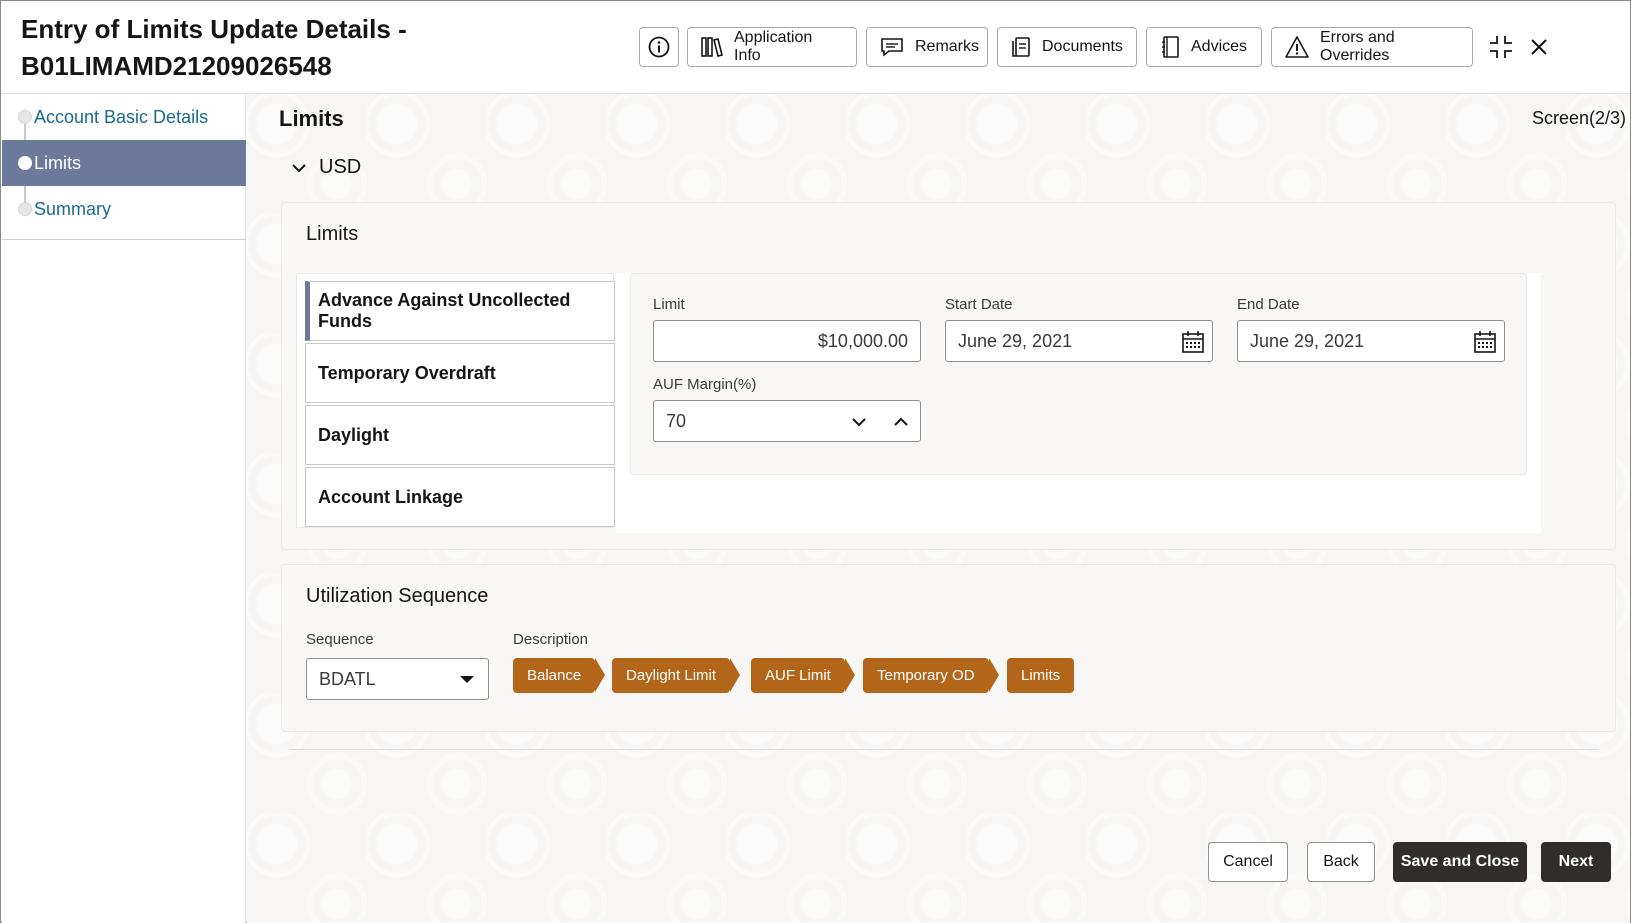 This screenshot has height=923, width=1631. Describe the element at coordinates (391, 496) in the screenshot. I see `limit-type-label: Account Linkage` at that location.